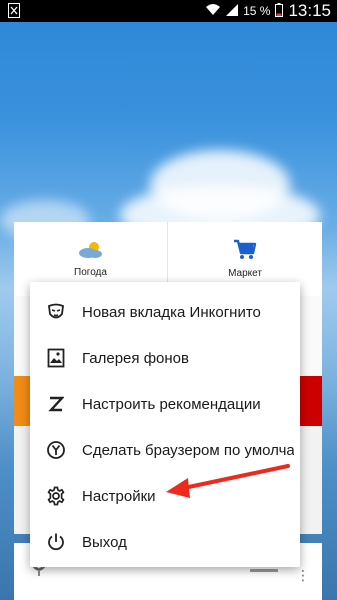 The image size is (337, 600). Describe the element at coordinates (56, 404) in the screenshot. I see `zen-z-icon` at that location.